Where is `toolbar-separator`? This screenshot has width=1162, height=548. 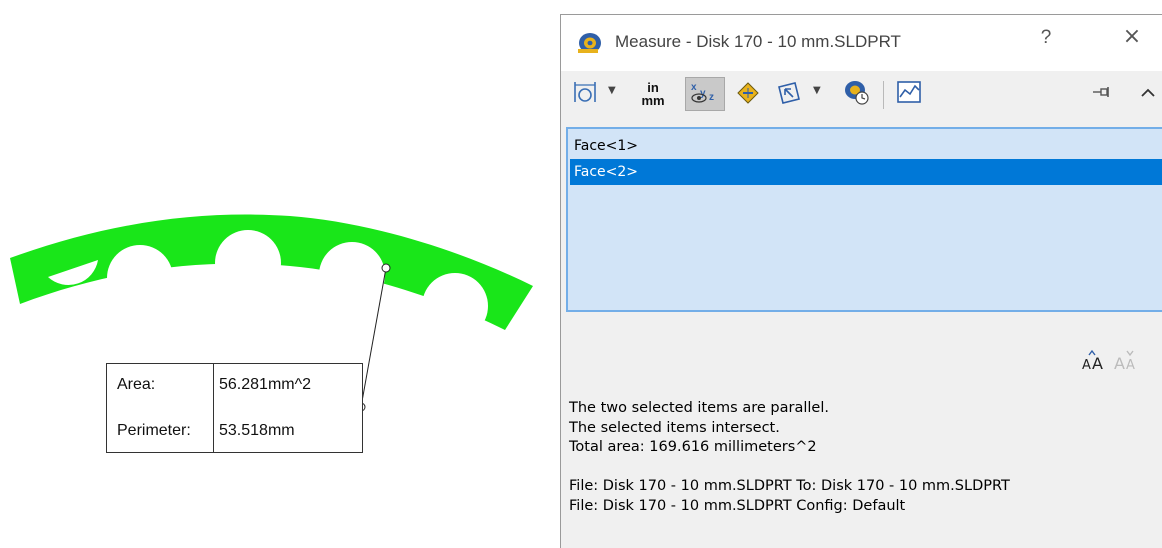 toolbar-separator is located at coordinates (883, 95).